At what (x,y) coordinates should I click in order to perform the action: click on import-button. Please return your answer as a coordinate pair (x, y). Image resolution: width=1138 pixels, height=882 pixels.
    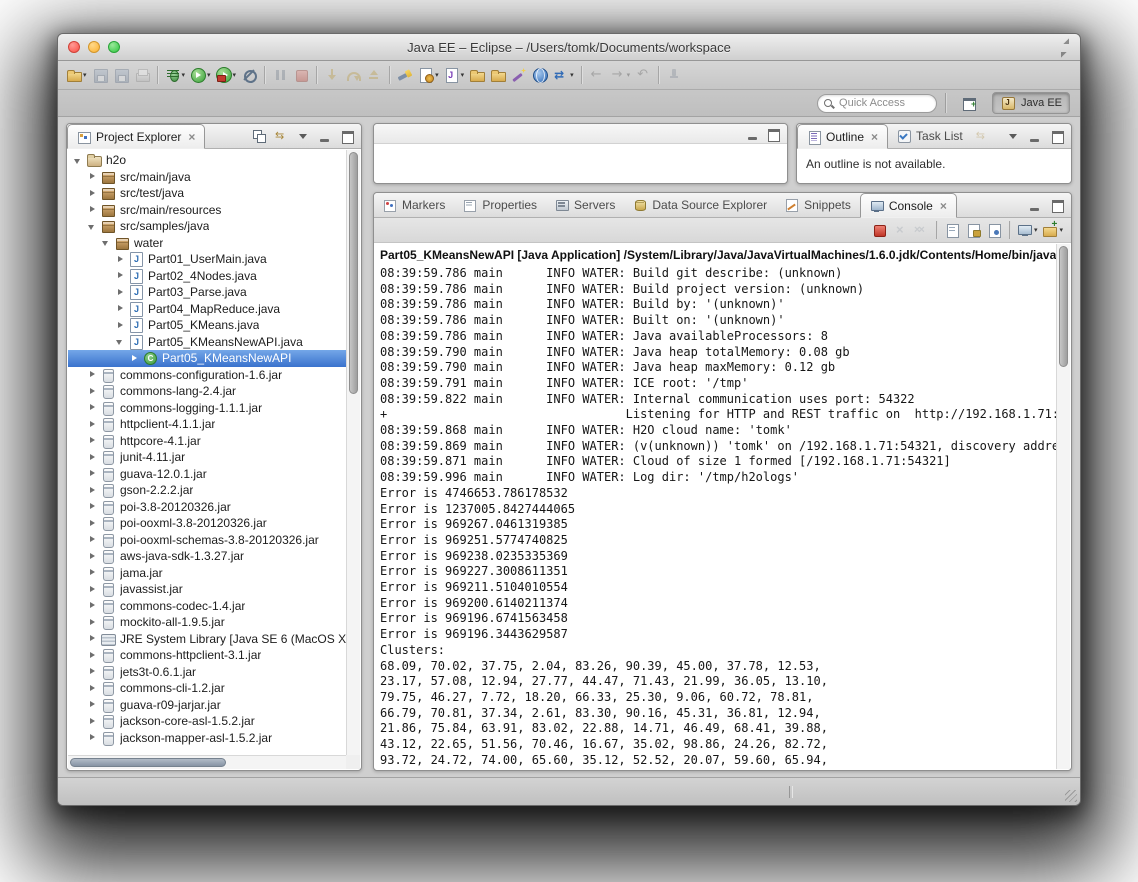
    Looking at the image, I should click on (498, 75).